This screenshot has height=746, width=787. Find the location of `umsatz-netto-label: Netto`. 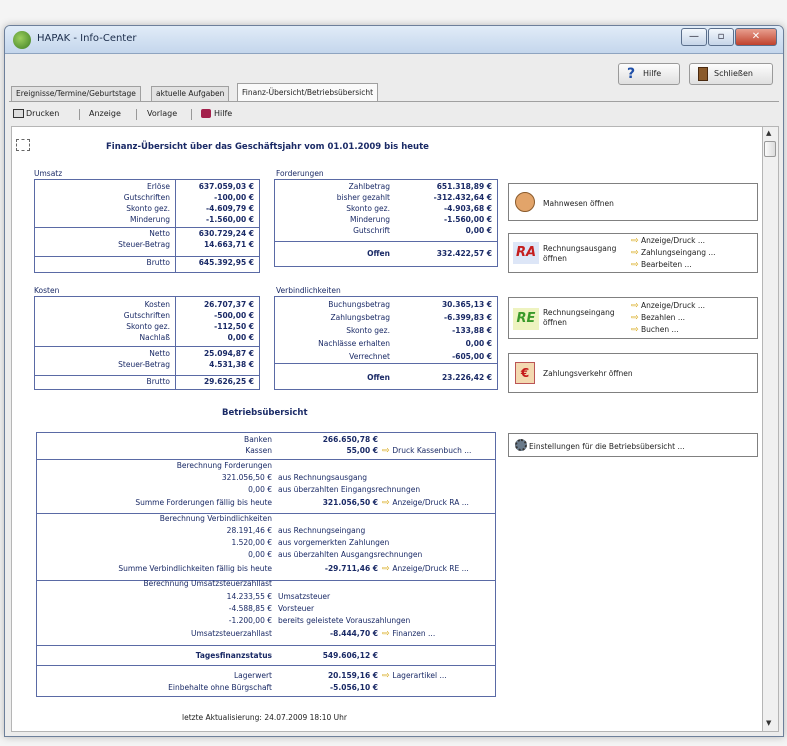

umsatz-netto-label: Netto is located at coordinates (159, 233).